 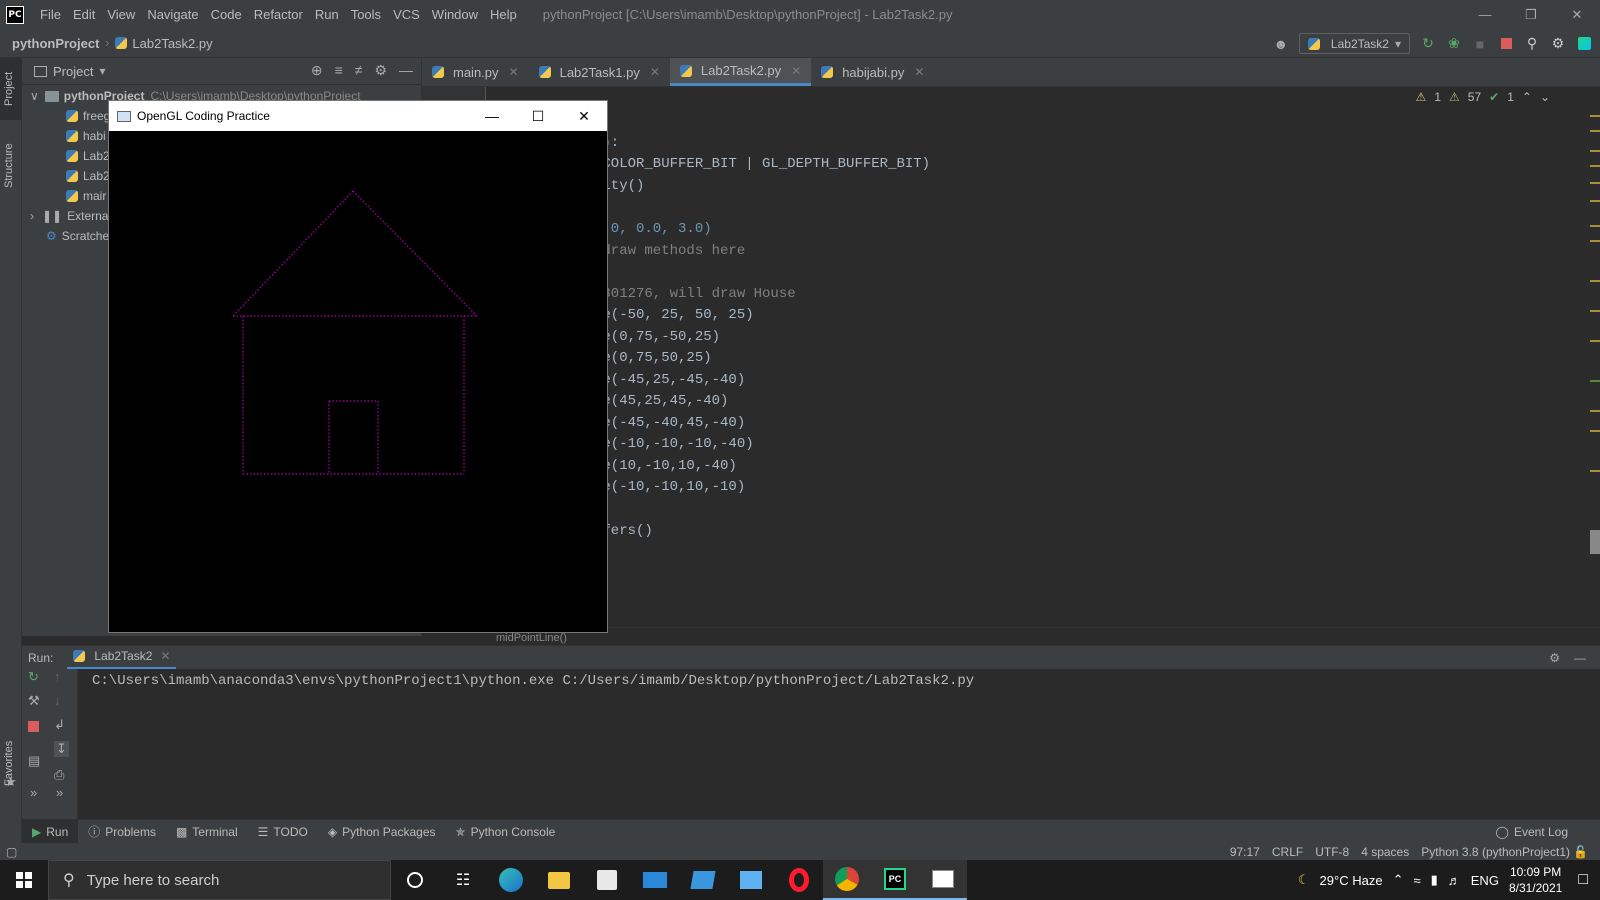 I want to click on file-encoding: UTF-8, so click(x=1332, y=852).